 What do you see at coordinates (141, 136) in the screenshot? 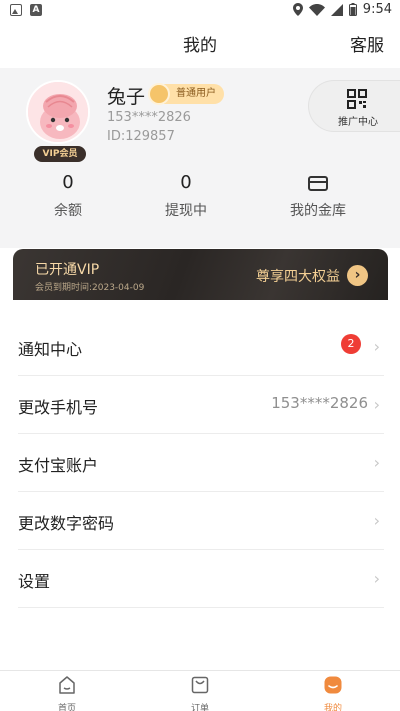
I see `user-id: ID:129857` at bounding box center [141, 136].